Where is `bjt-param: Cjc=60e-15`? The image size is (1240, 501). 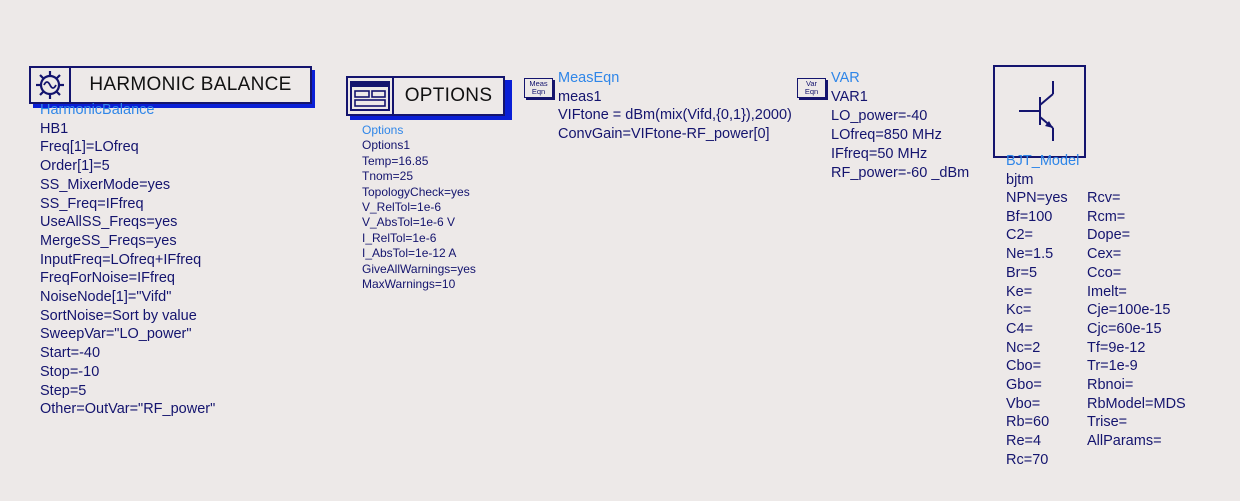
bjt-param: Cjc=60e-15 is located at coordinates (1124, 328).